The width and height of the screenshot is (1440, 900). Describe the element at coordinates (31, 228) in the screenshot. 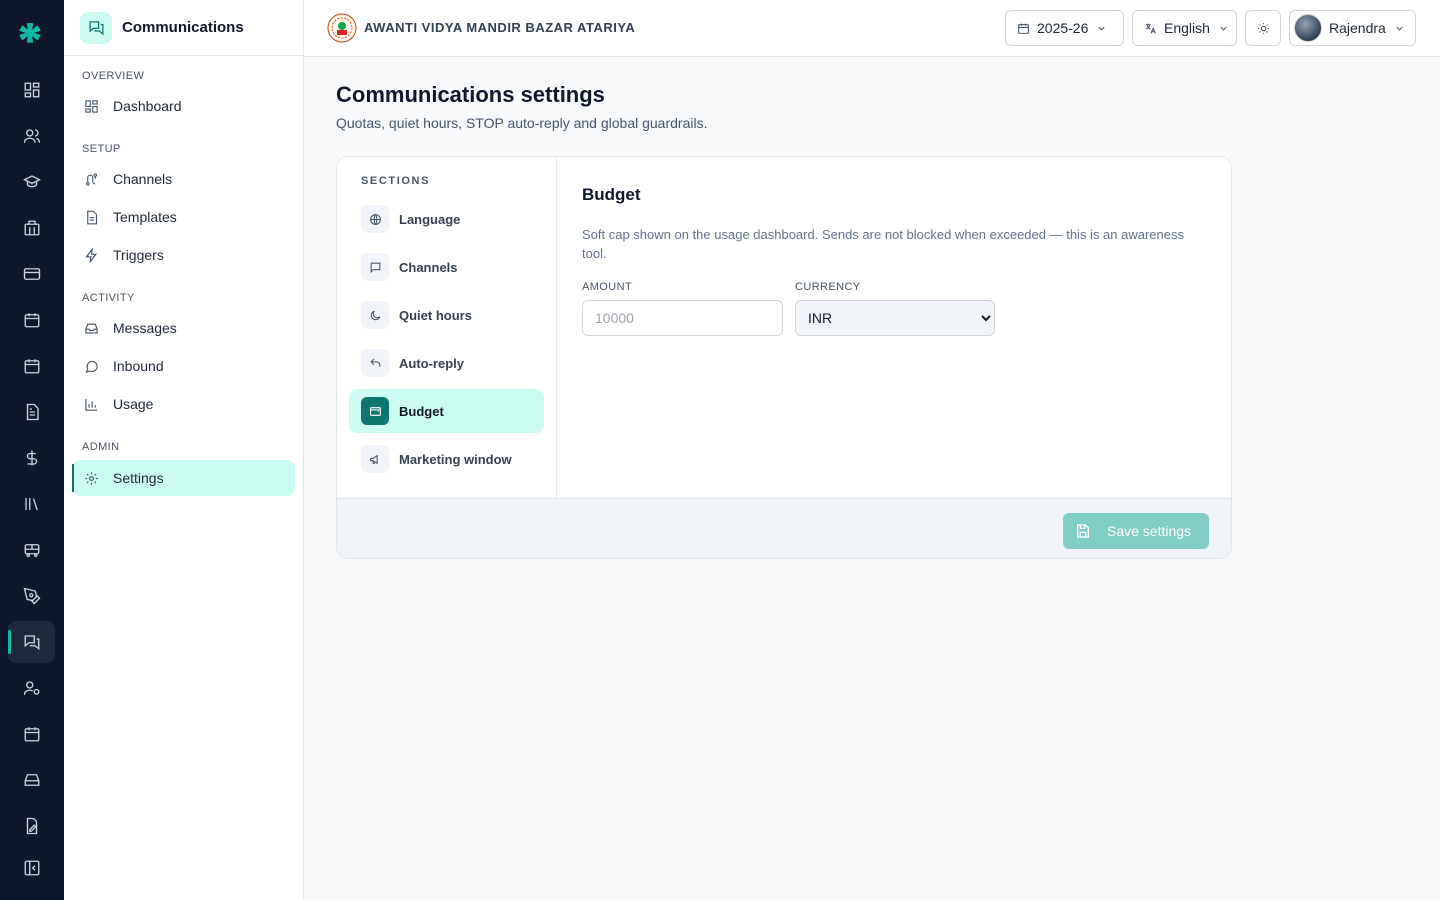

I see `rail-building-icon` at that location.